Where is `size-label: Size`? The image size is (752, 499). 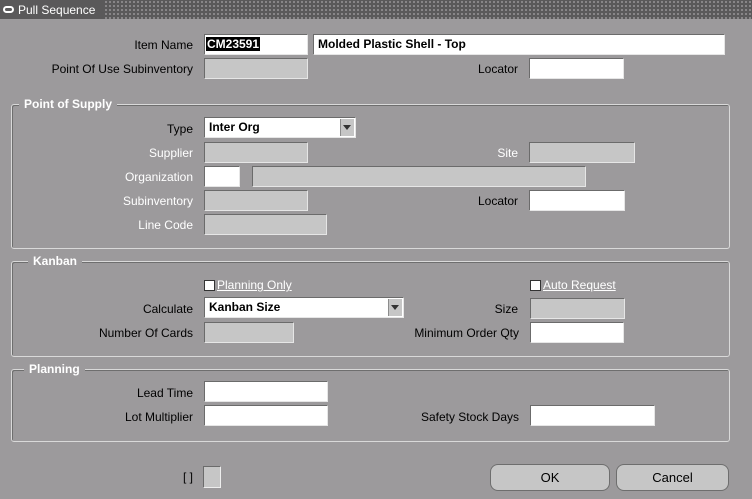
size-label: Size is located at coordinates (506, 309).